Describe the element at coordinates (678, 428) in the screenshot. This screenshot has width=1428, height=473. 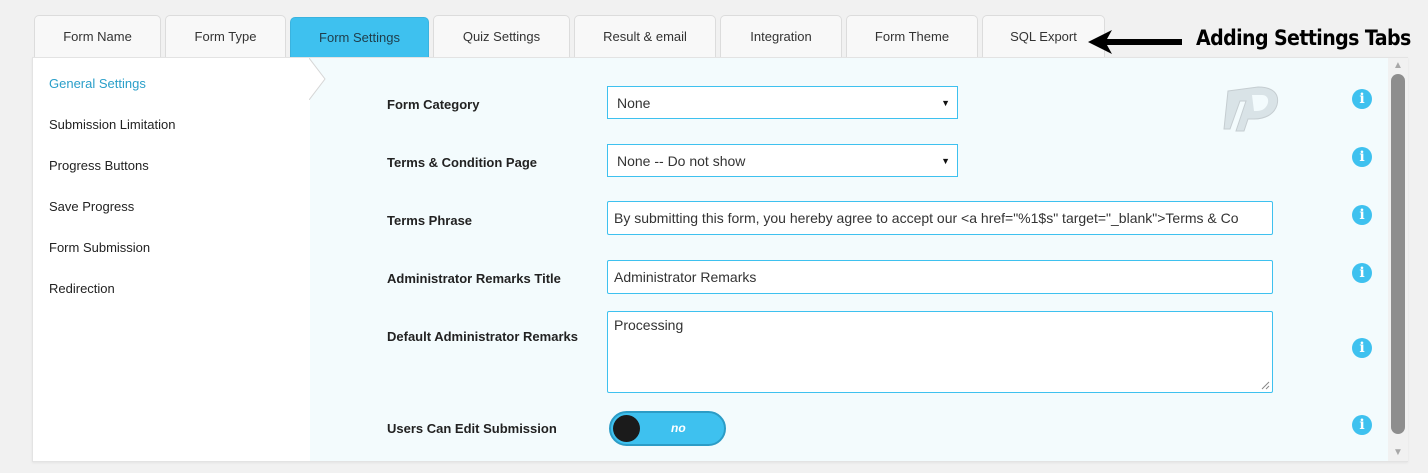
I see `toggle-state-text: no` at that location.